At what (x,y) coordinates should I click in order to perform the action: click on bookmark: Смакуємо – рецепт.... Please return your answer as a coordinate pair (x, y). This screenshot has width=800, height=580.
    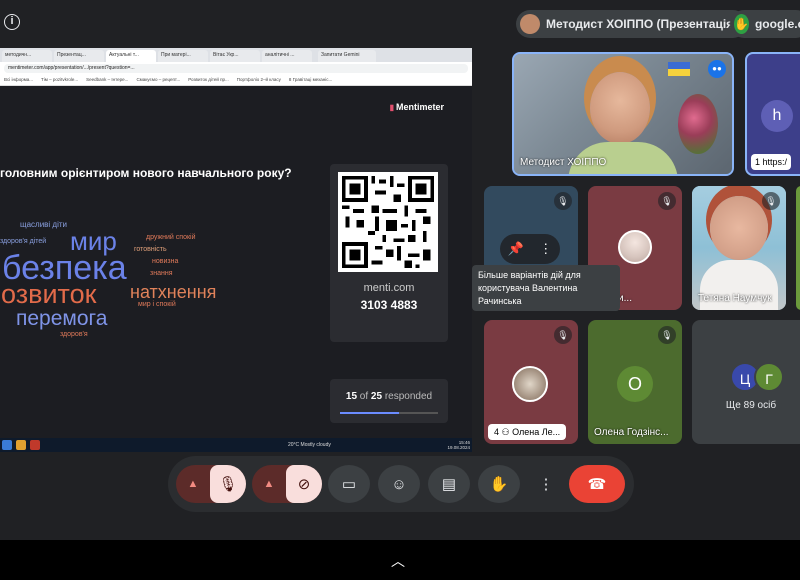
    Looking at the image, I should click on (158, 80).